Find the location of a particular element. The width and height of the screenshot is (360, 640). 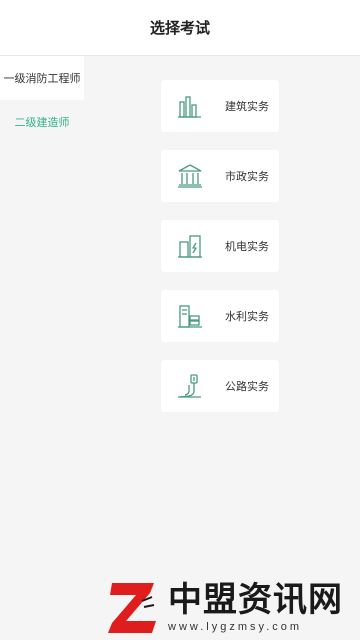

sidebar-item-constructor: 二级建造师 is located at coordinates (42, 122).